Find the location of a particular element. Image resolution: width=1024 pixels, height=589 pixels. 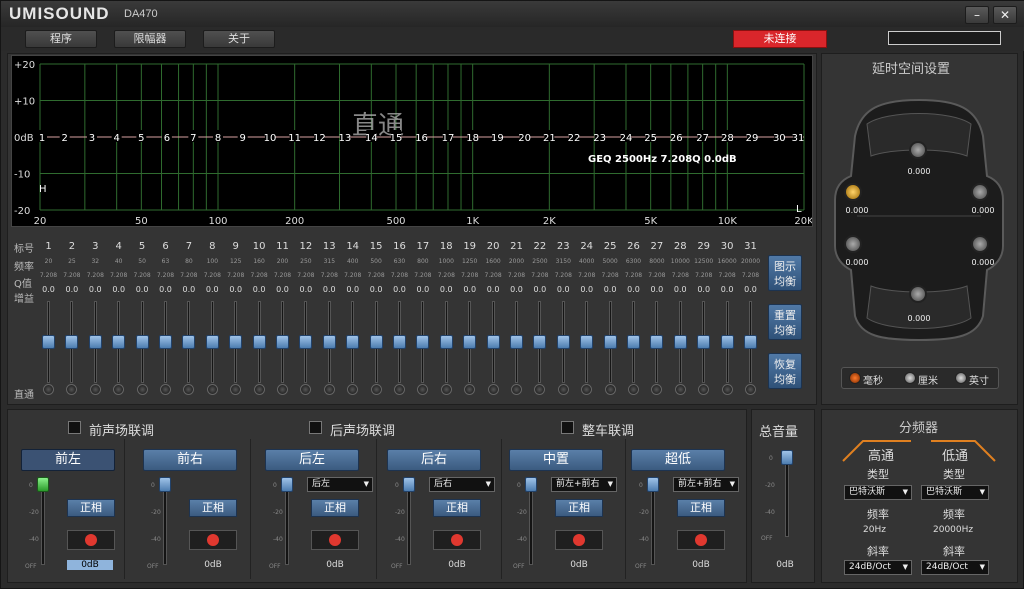

band-freq: 20000 is located at coordinates (750, 262).